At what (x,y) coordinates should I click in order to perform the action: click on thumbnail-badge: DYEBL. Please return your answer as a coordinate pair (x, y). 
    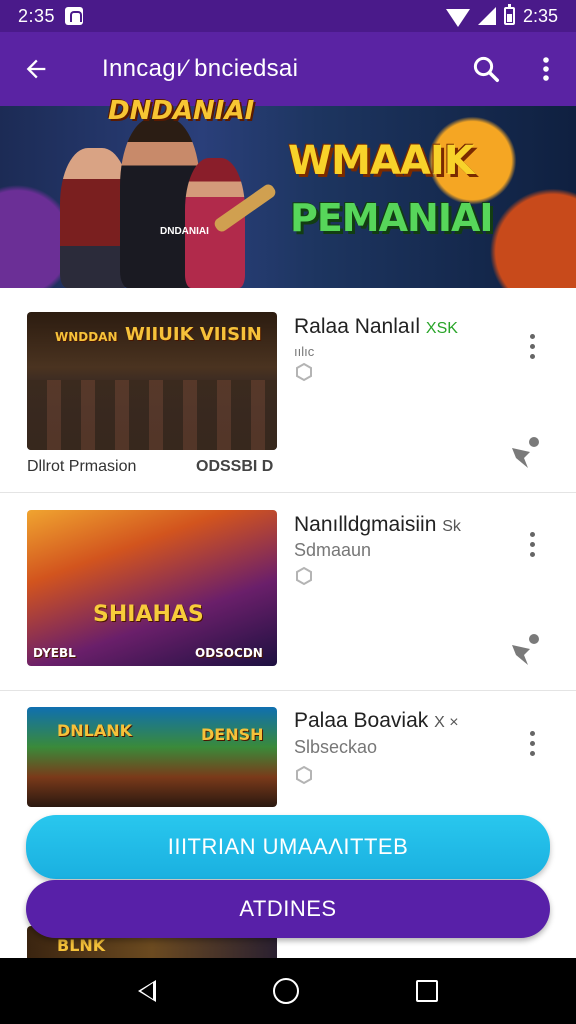
    Looking at the image, I should click on (54, 653).